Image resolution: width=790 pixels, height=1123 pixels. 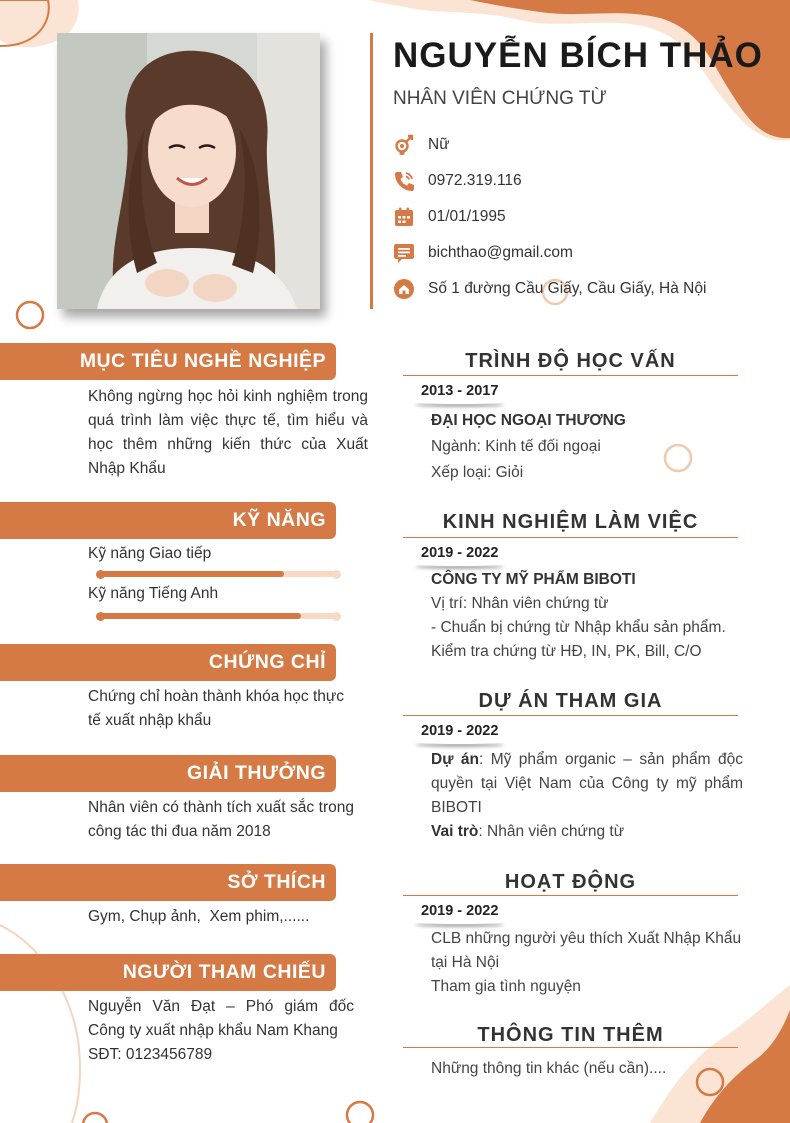 What do you see at coordinates (371, 171) in the screenshot?
I see `header-divider` at bounding box center [371, 171].